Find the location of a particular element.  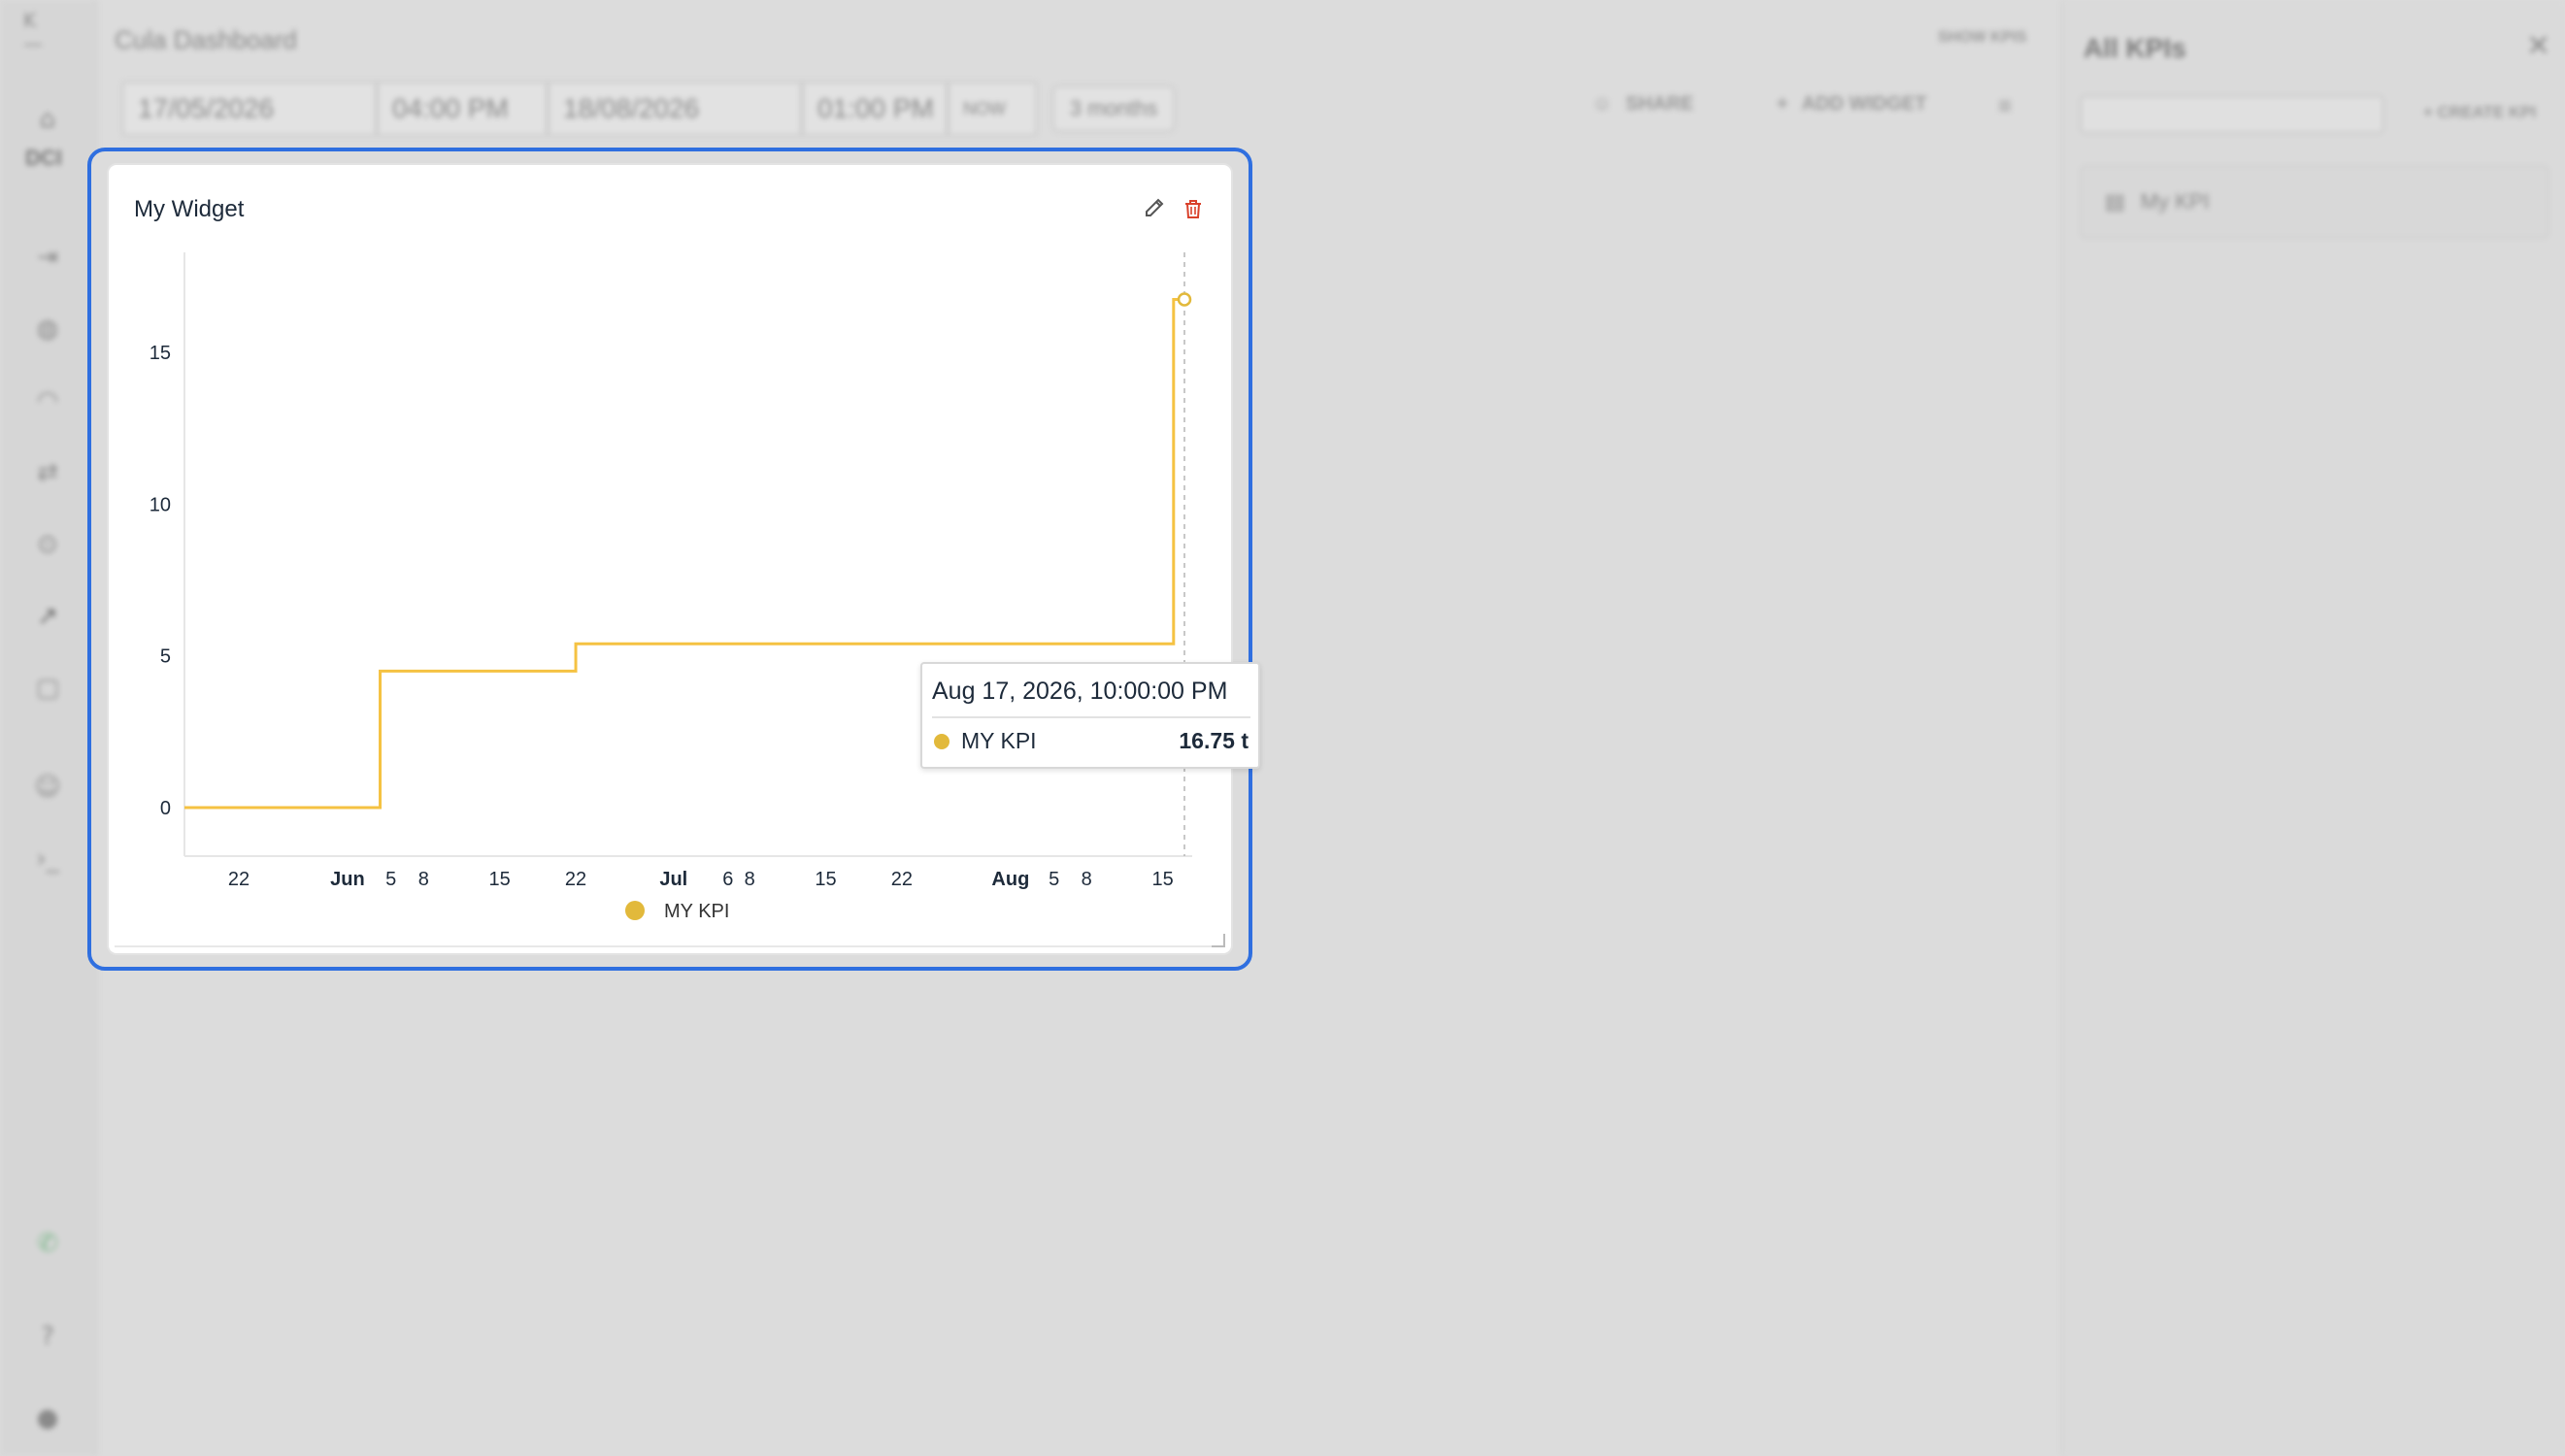

resize-handle is located at coordinates (1218, 940).